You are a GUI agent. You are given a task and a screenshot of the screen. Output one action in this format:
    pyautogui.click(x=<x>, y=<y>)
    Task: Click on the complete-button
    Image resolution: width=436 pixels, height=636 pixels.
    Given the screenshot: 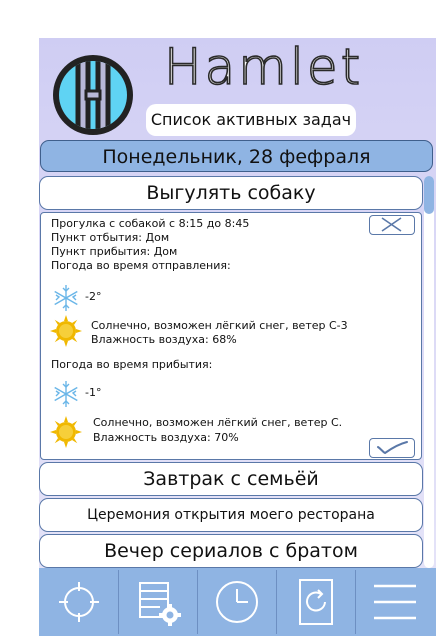 What is the action you would take?
    pyautogui.click(x=392, y=448)
    